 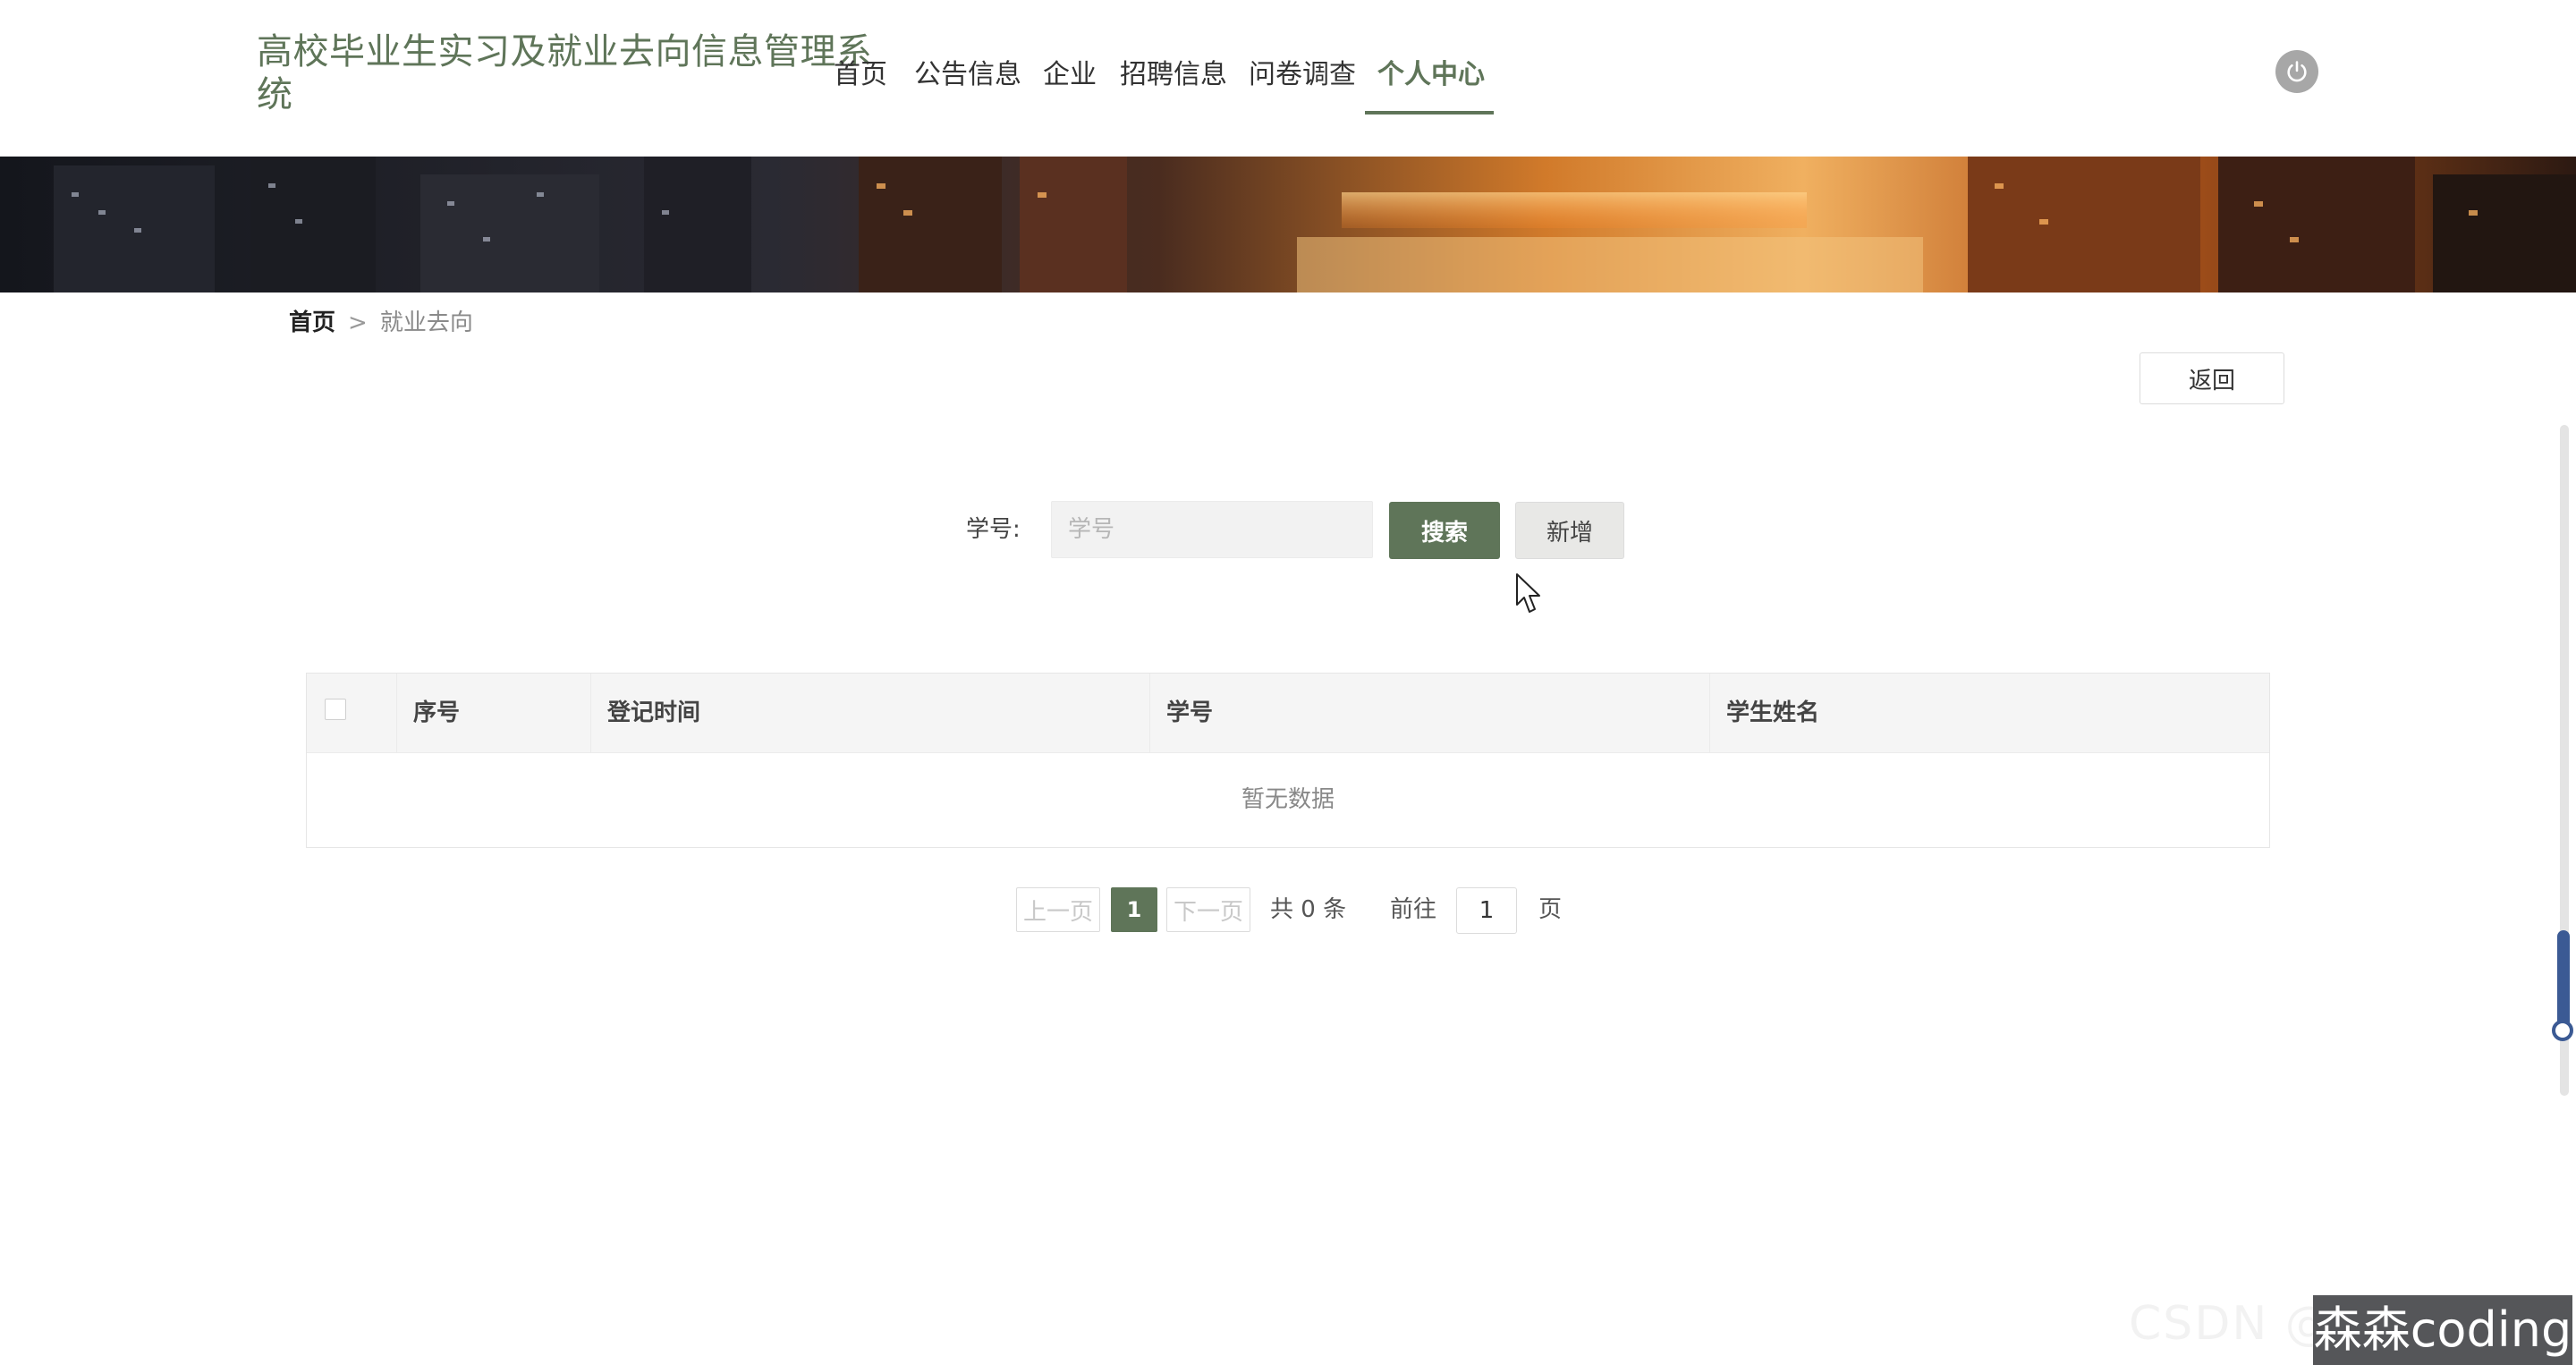 What do you see at coordinates (1173, 75) in the screenshot?
I see `nav-item-recruitment: 招聘信息` at bounding box center [1173, 75].